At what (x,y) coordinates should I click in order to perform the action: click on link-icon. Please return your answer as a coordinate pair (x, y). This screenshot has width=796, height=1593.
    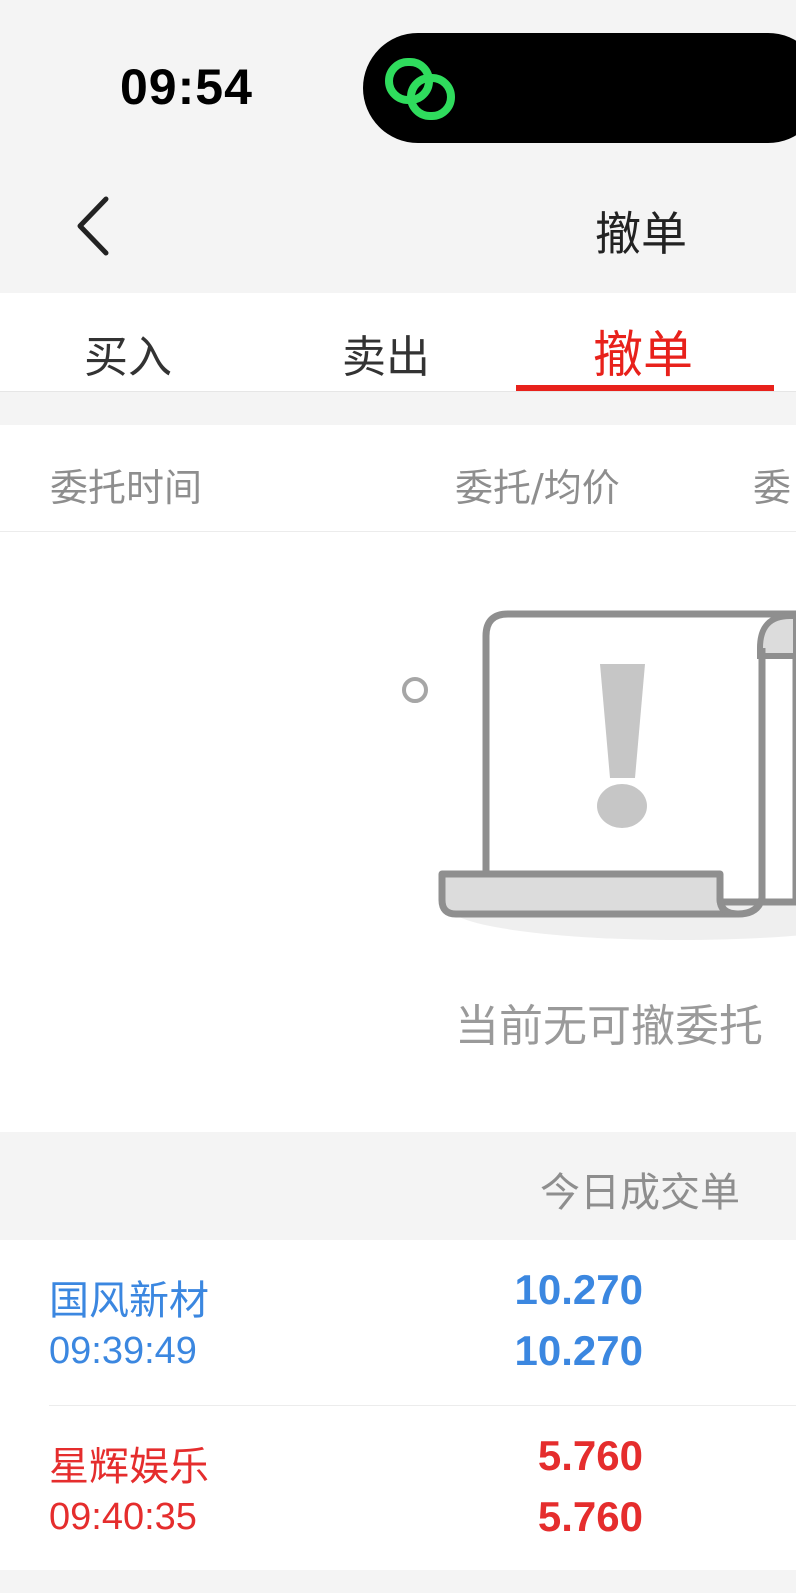
    Looking at the image, I should click on (420, 89).